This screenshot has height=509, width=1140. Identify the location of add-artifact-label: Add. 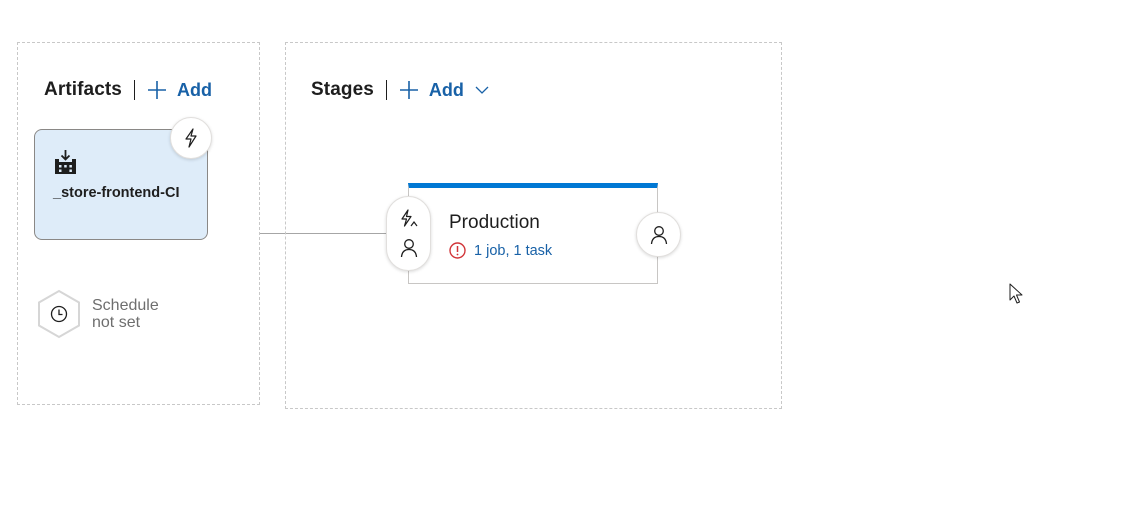
(194, 89).